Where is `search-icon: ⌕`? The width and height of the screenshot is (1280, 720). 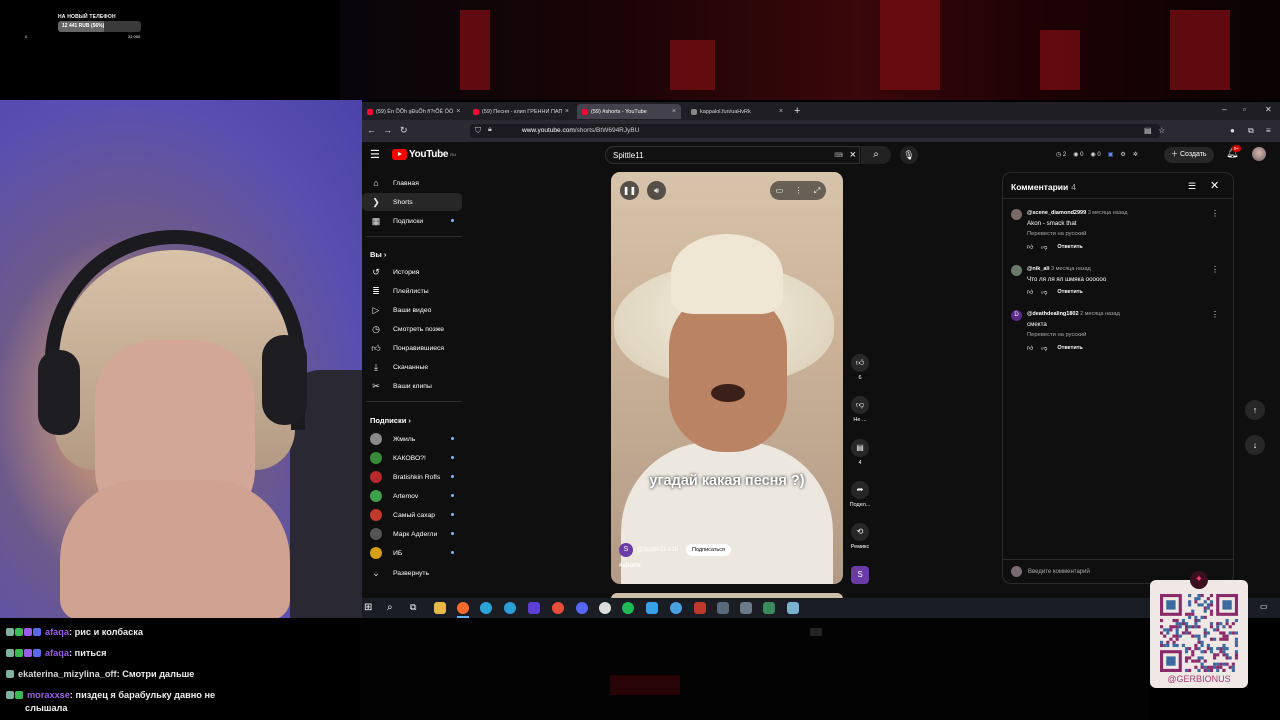
search-icon: ⌕ is located at coordinates (393, 608).